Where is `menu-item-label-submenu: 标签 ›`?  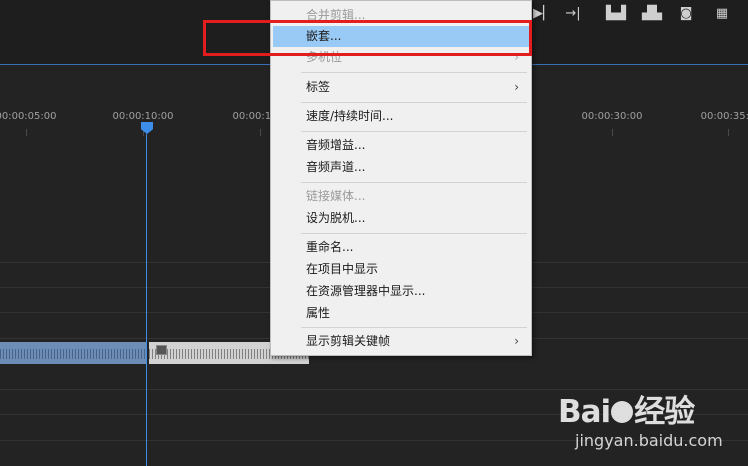 menu-item-label-submenu: 标签 › is located at coordinates (401, 87).